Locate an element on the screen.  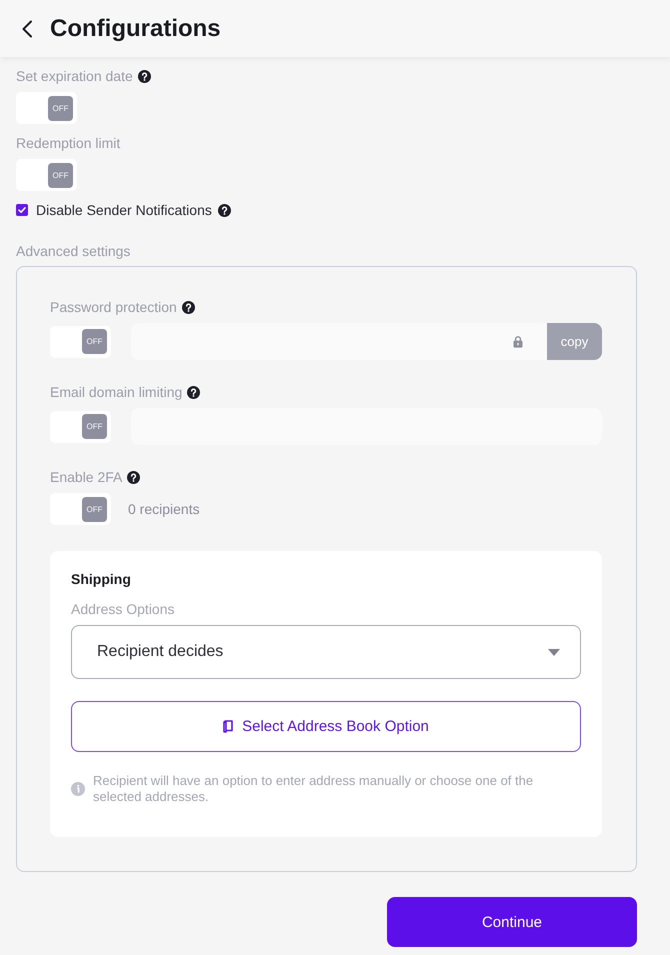
password-field is located at coordinates (339, 341).